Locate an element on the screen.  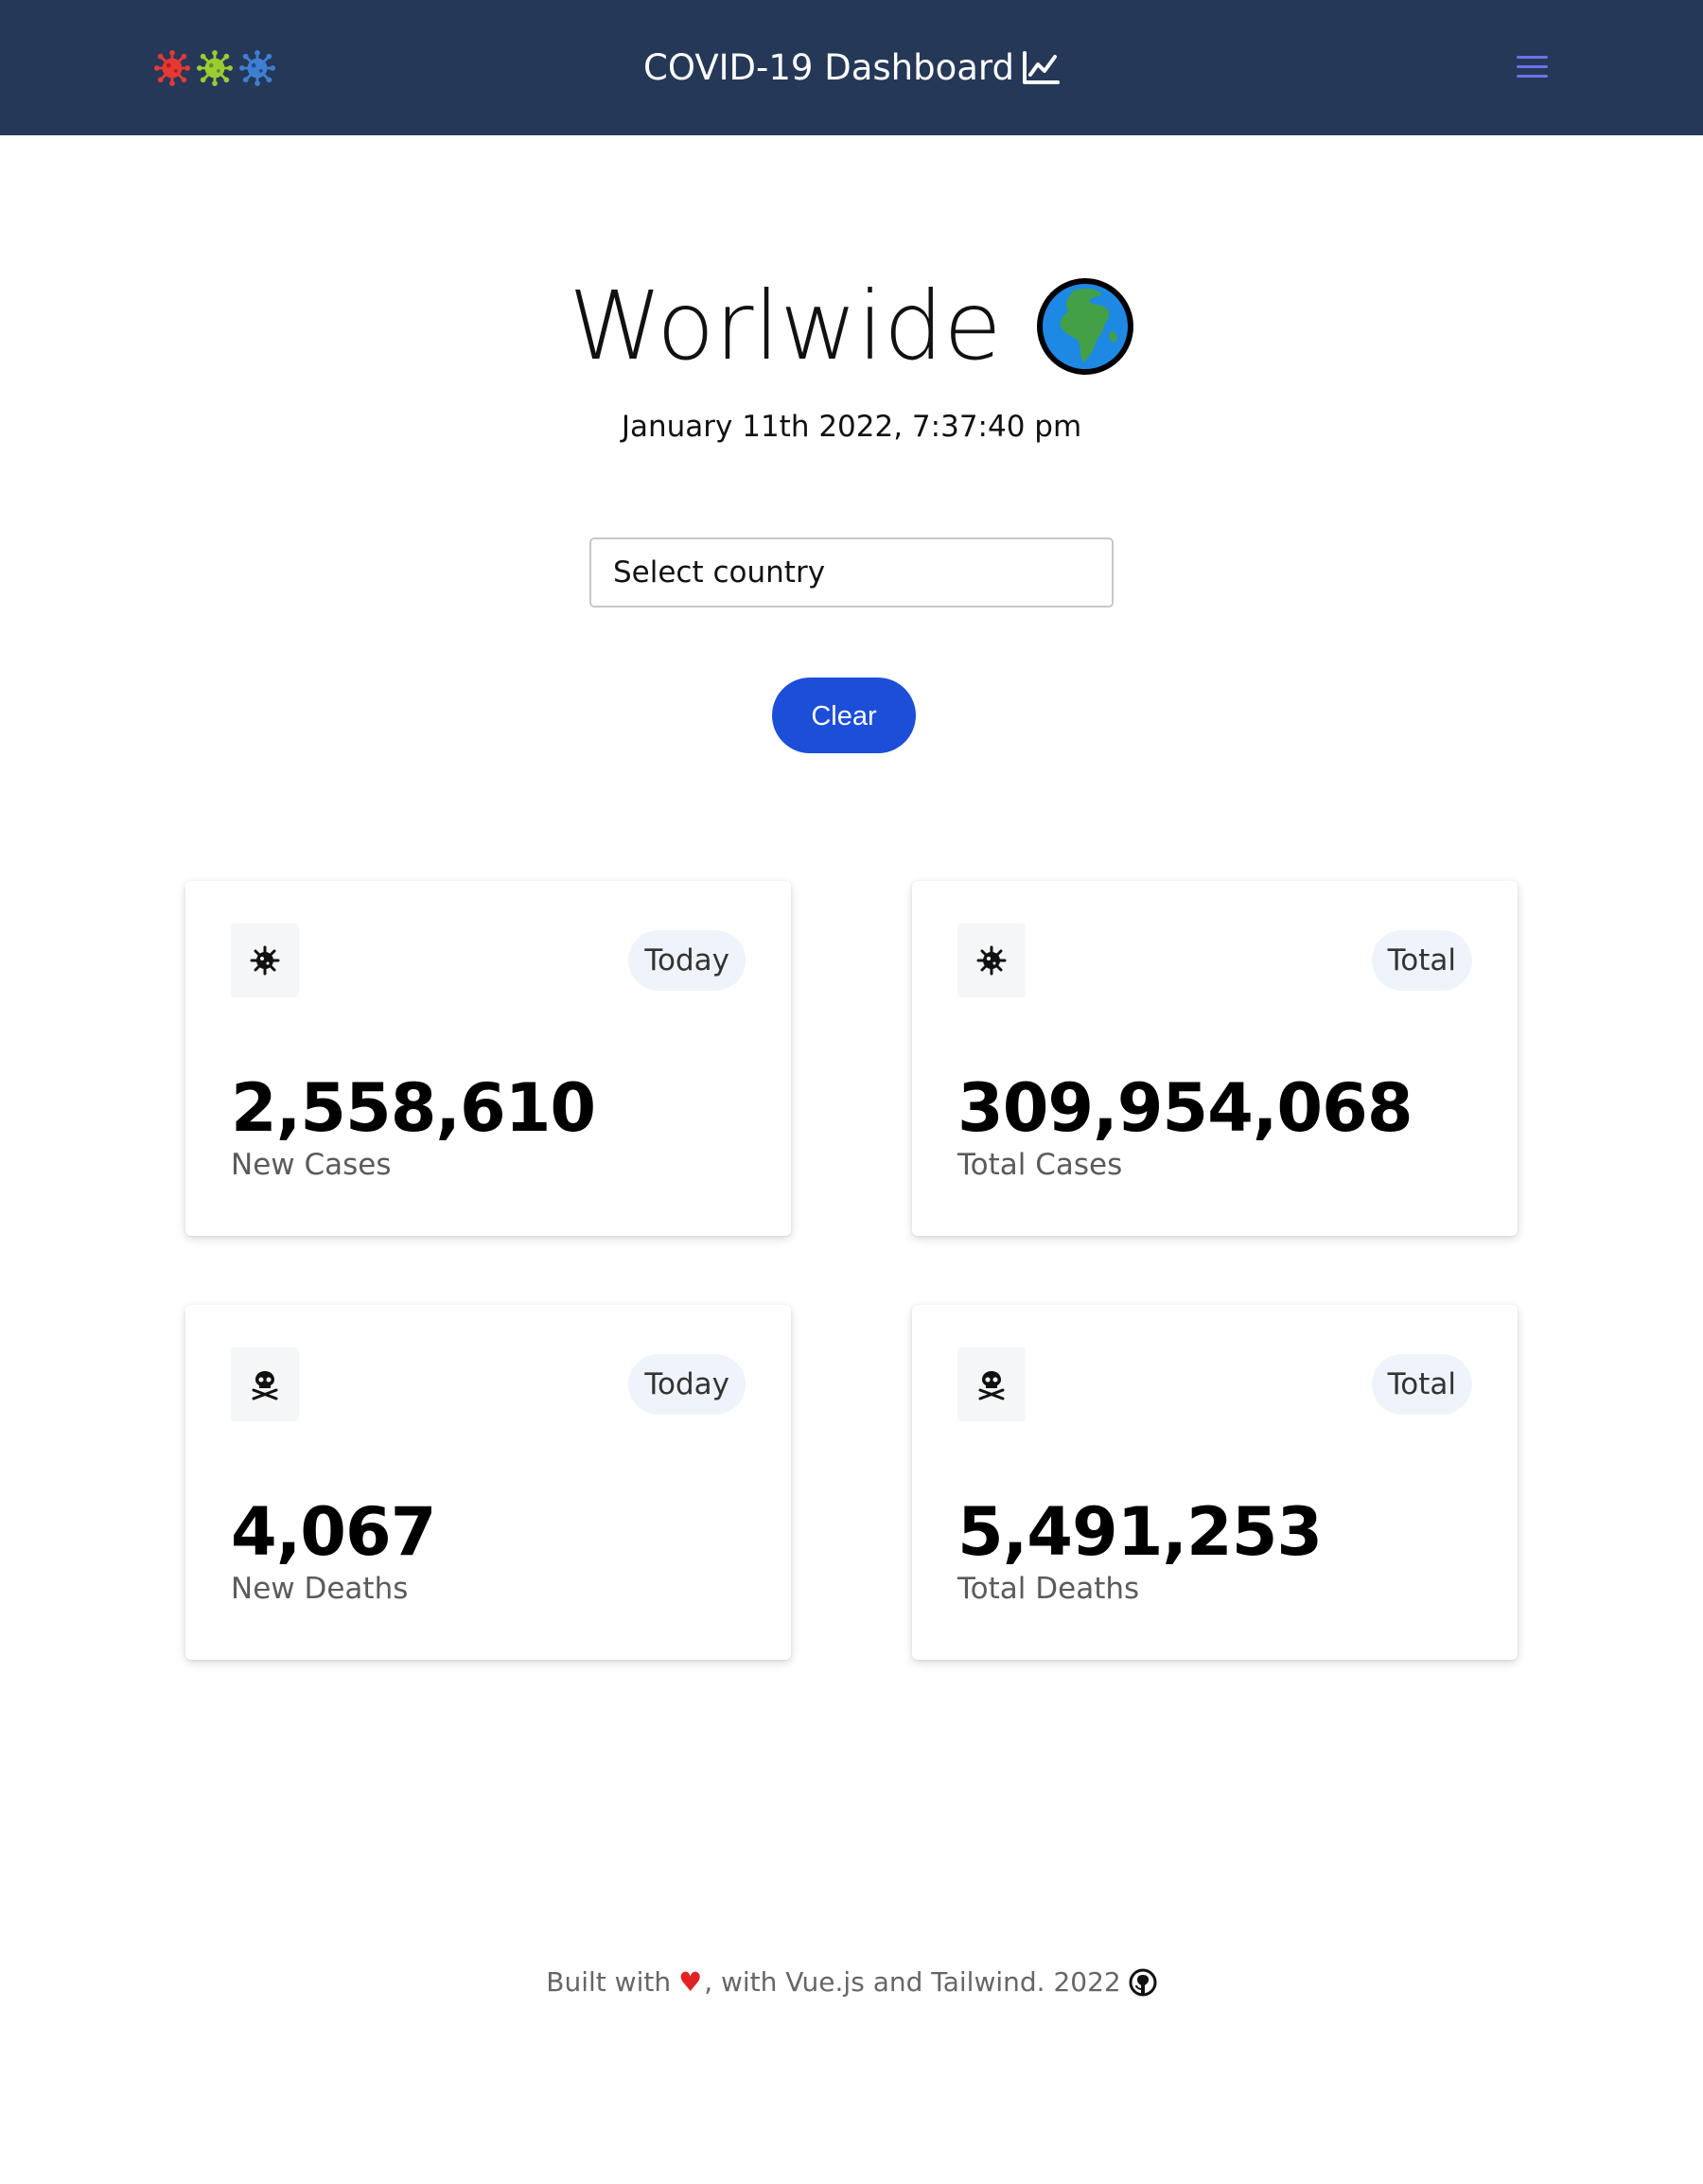
github-icon is located at coordinates (1143, 1982).